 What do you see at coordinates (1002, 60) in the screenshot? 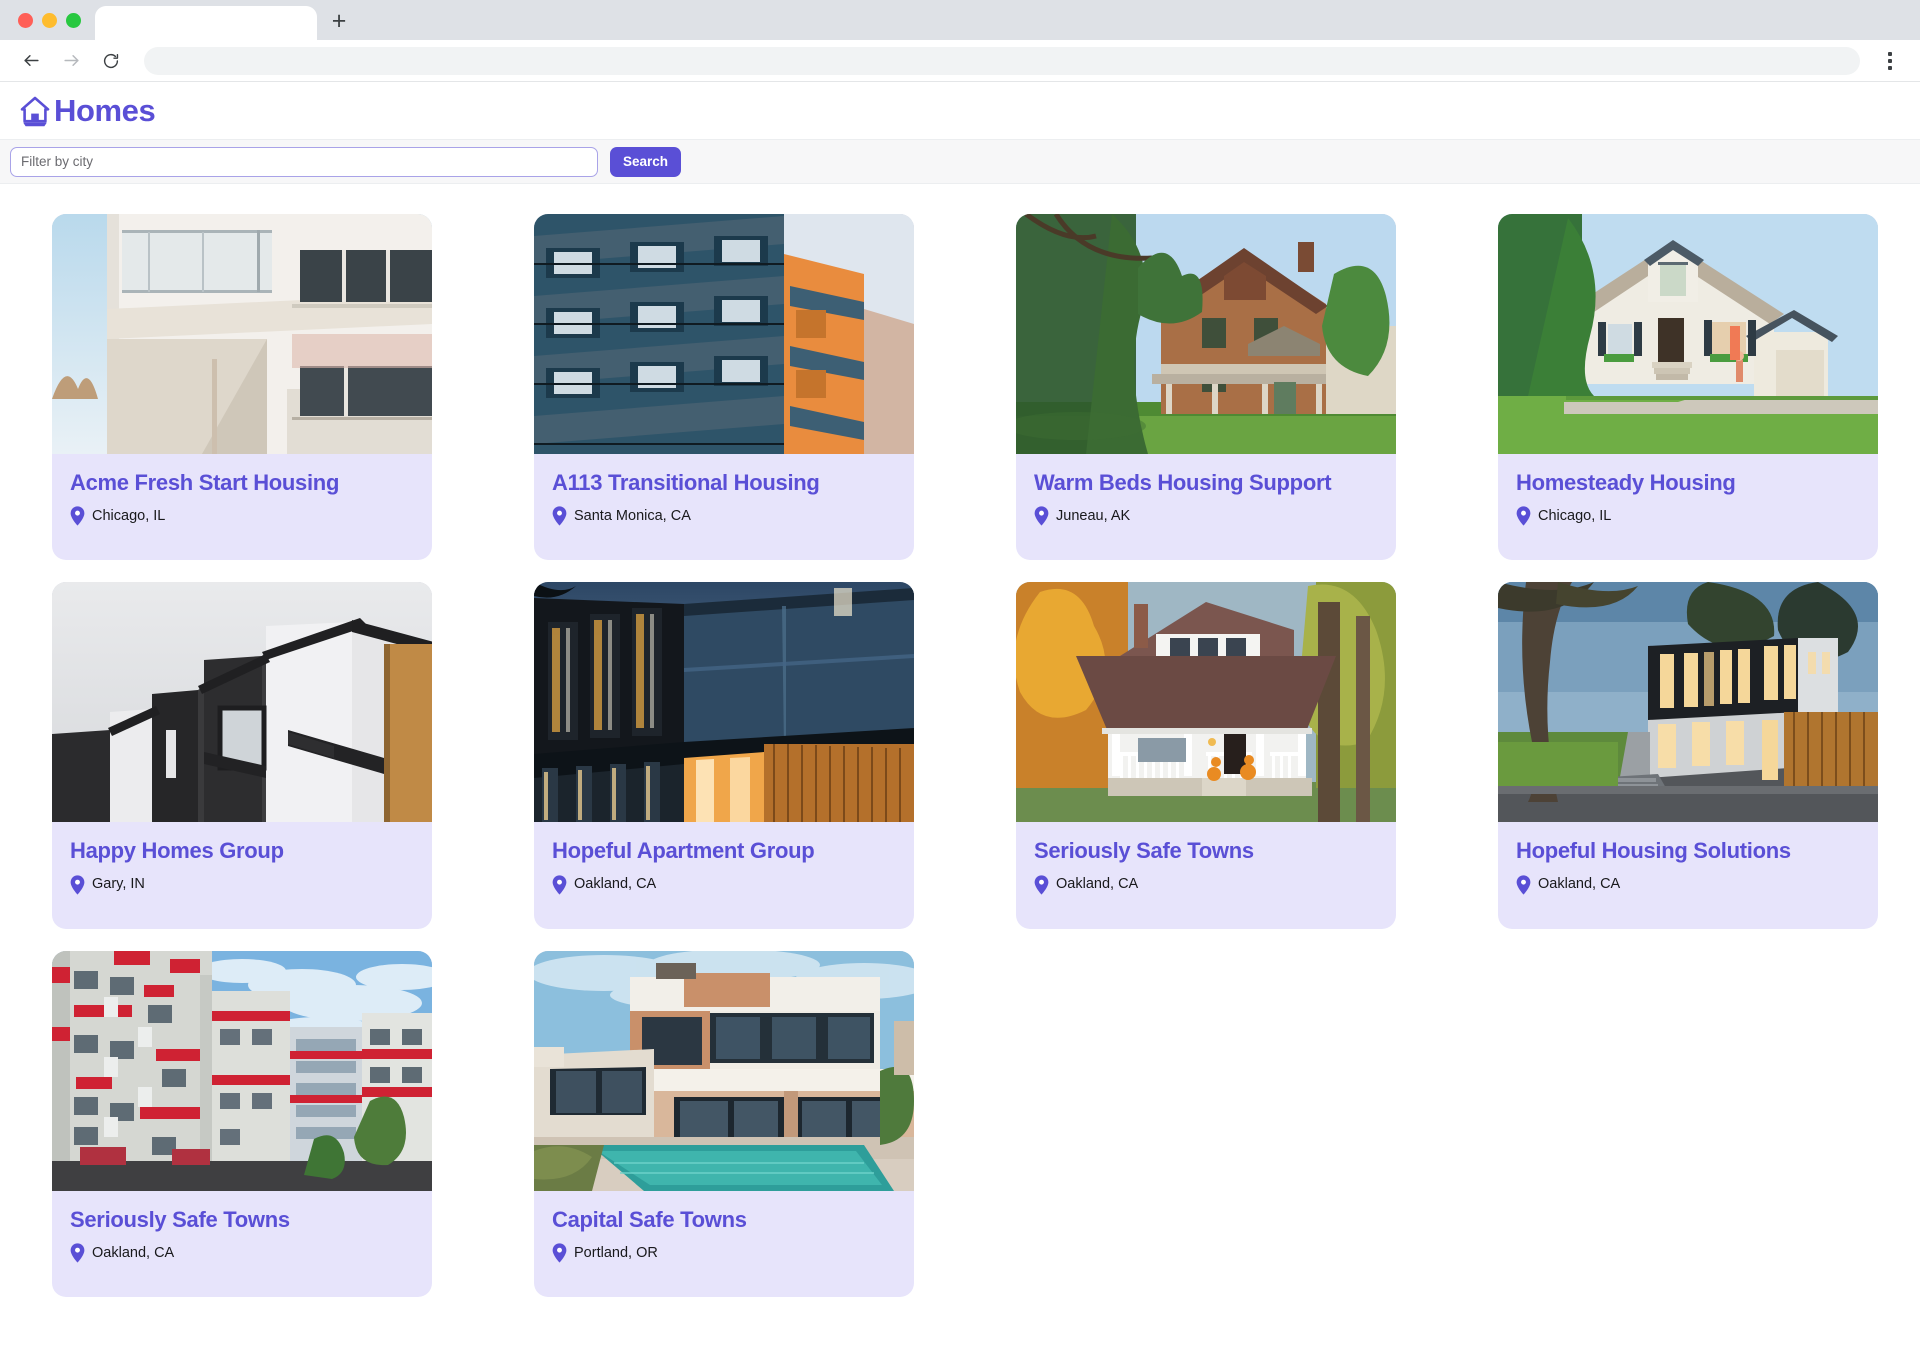
I see `address-bar` at bounding box center [1002, 60].